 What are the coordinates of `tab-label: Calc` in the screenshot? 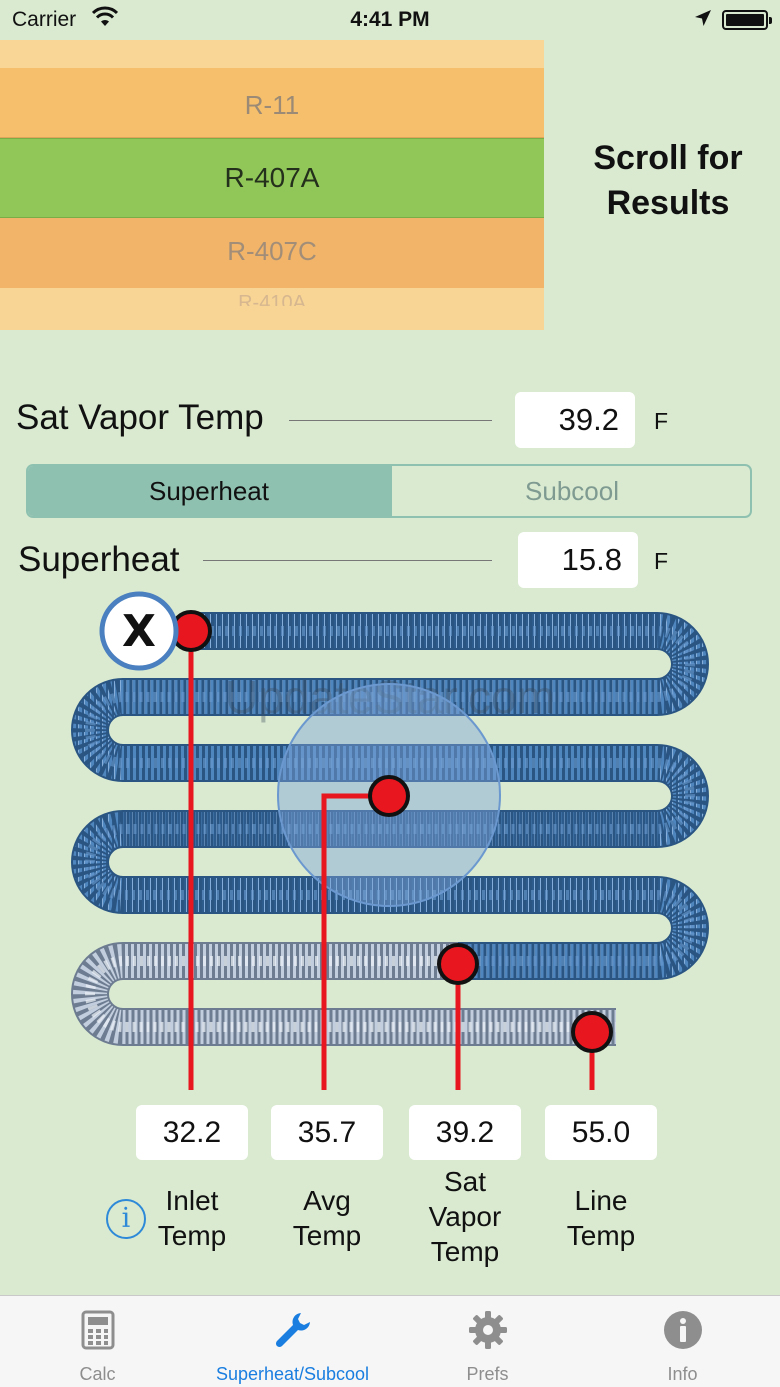 It's located at (97, 1374).